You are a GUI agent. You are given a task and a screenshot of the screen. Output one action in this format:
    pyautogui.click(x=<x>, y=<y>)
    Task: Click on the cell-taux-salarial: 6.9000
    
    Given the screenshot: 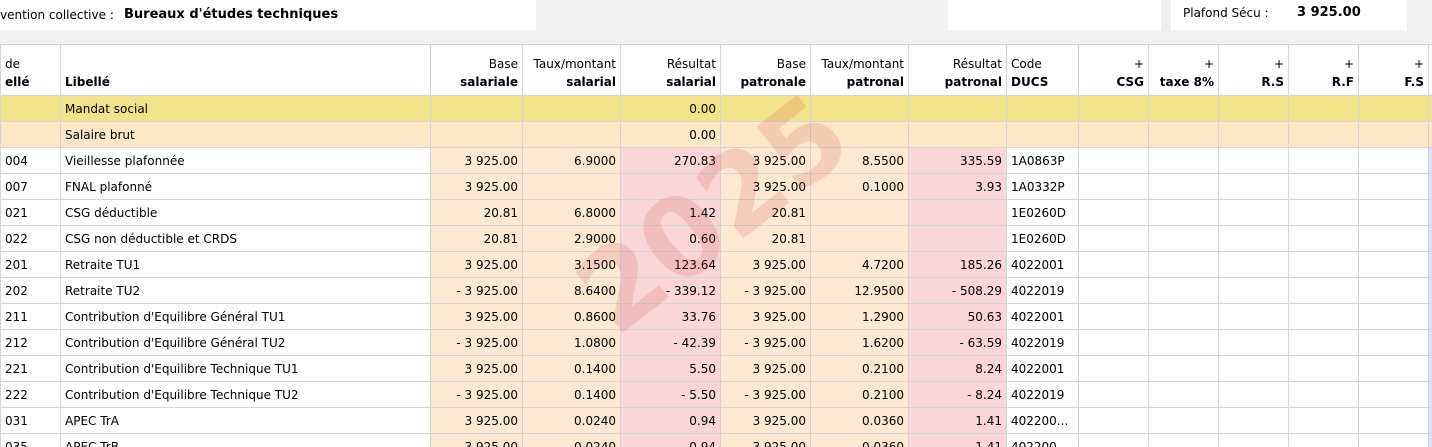 What is the action you would take?
    pyautogui.click(x=571, y=160)
    